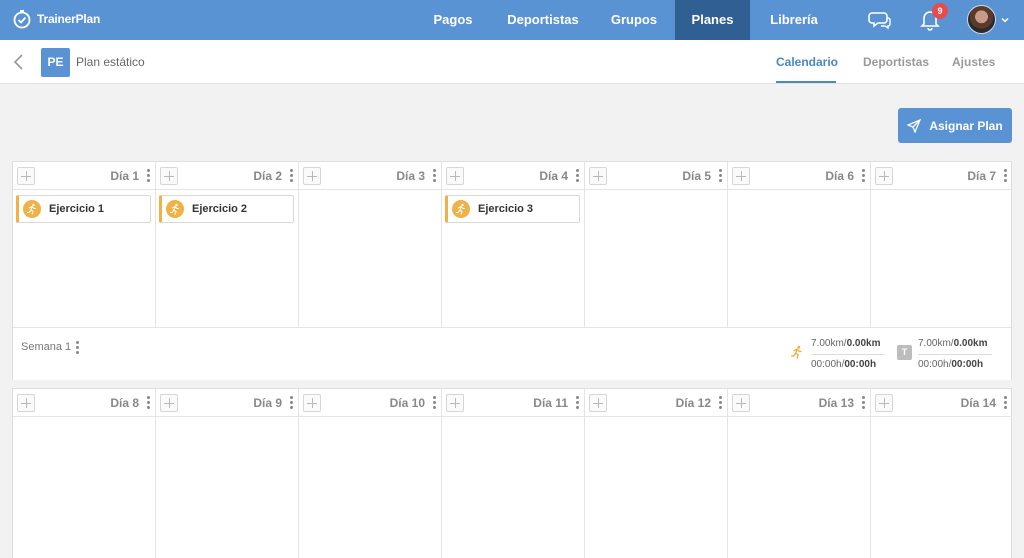 The image size is (1024, 558). Describe the element at coordinates (110, 62) in the screenshot. I see `plan-title: Plan estático` at that location.